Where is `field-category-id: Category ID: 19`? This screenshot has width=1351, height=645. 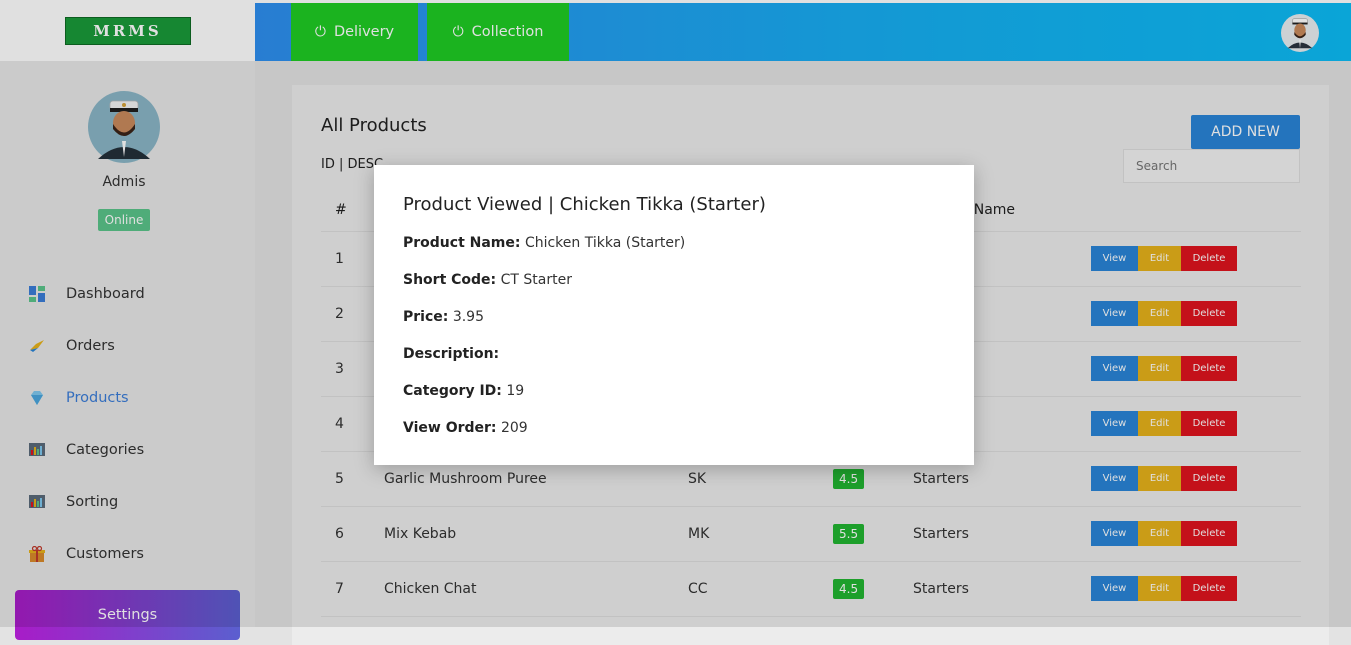
field-category-id: Category ID: 19 is located at coordinates (463, 391).